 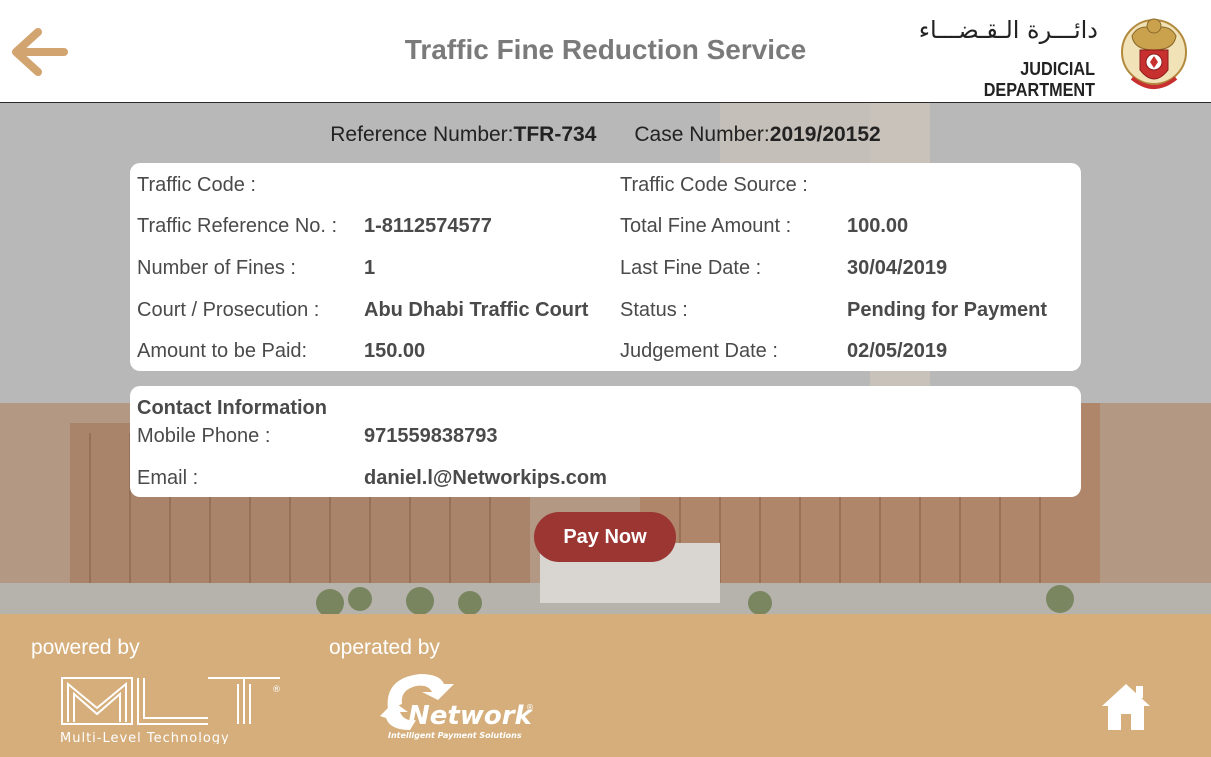 What do you see at coordinates (485, 478) in the screenshot?
I see `email-value: daniel.l@Networkips.com` at bounding box center [485, 478].